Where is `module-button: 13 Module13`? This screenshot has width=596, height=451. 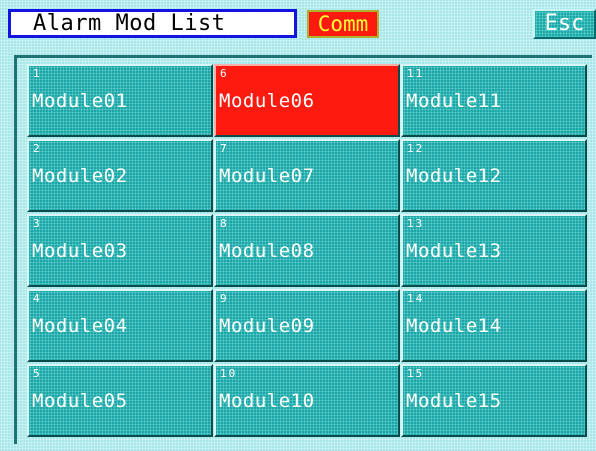
module-button: 13 Module13 is located at coordinates (494, 250).